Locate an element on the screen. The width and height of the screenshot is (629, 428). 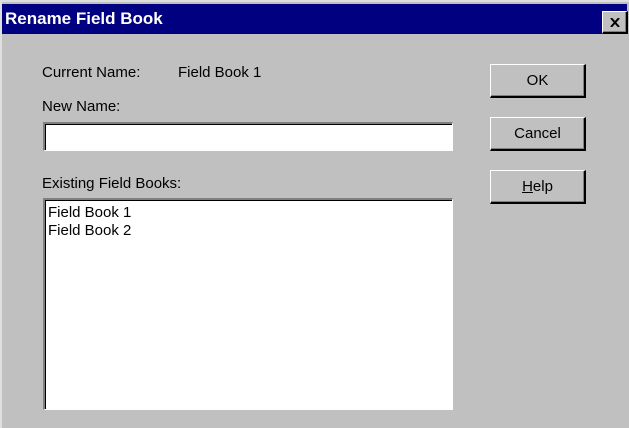
current-name-value: Field Book 1 is located at coordinates (220, 72).